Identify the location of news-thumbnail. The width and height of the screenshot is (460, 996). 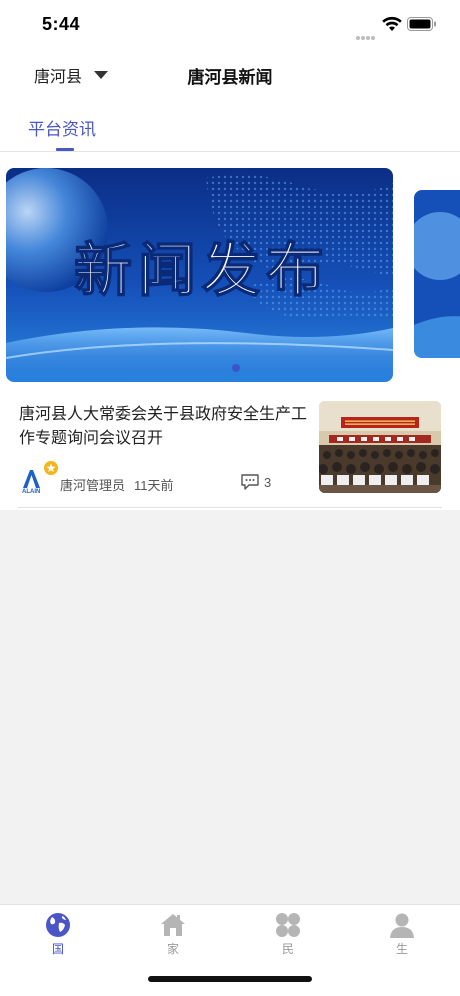
(380, 447).